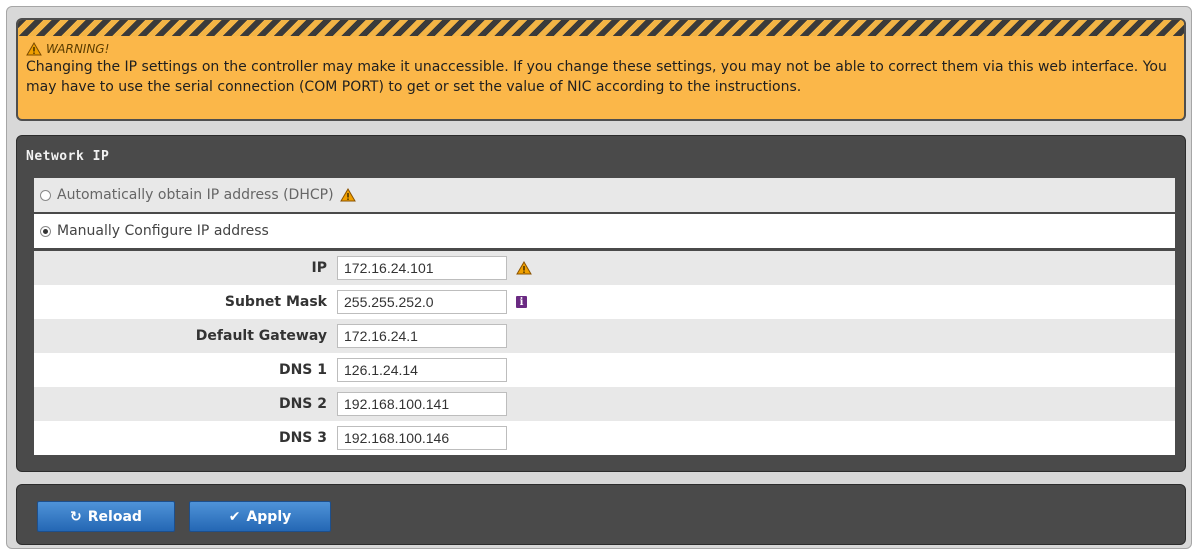  Describe the element at coordinates (521, 302) in the screenshot. I see `info-icon: i` at that location.